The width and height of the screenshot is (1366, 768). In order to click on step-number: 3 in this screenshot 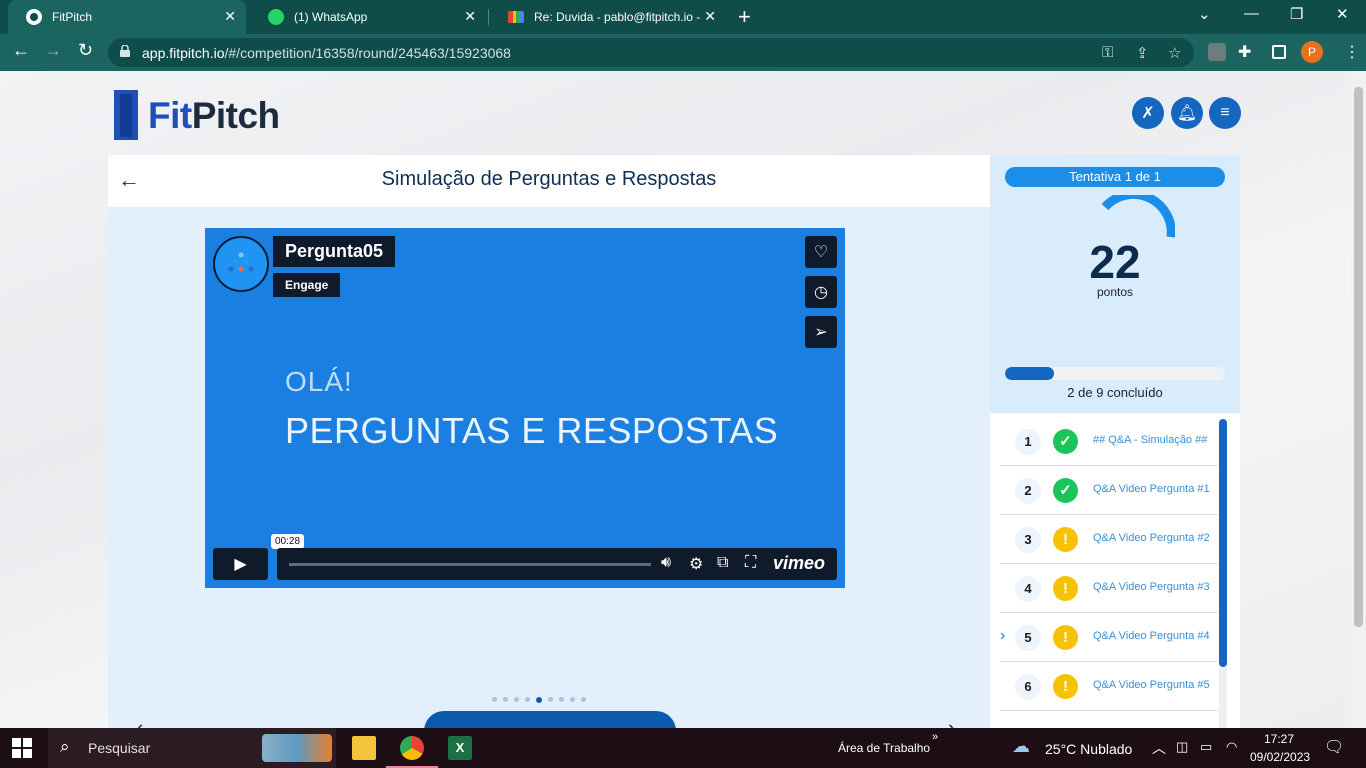, I will do `click(1028, 540)`.